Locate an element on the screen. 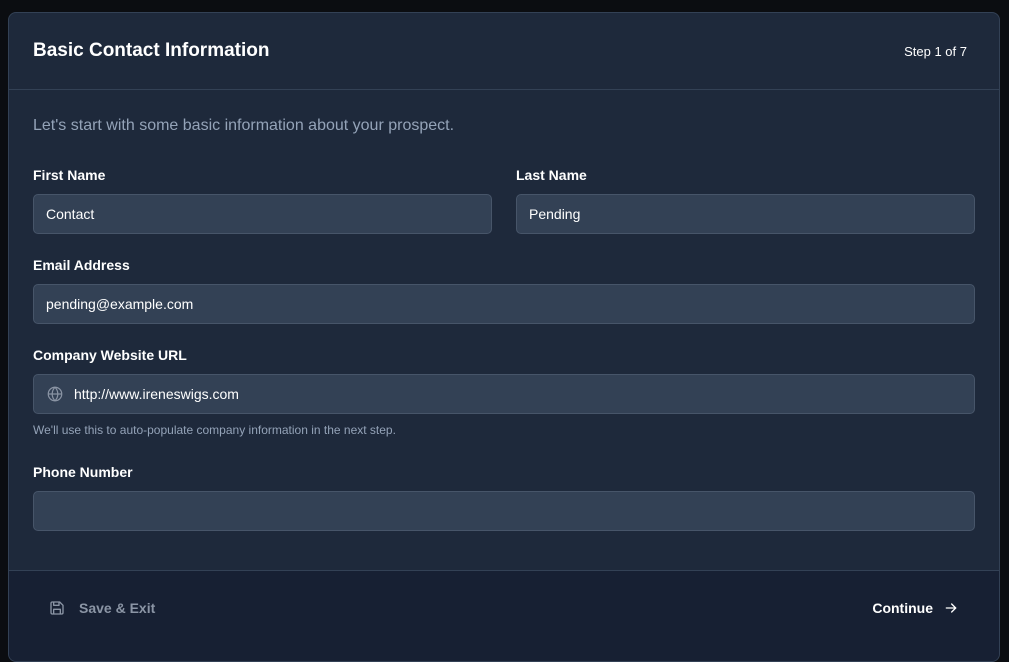 Image resolution: width=1009 pixels, height=662 pixels. globe-icon is located at coordinates (55, 394).